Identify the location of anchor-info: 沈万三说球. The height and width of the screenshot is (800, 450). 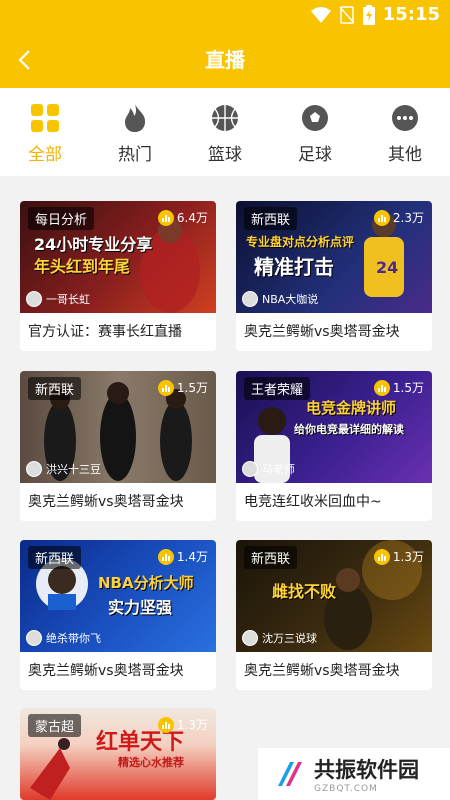
(279, 638).